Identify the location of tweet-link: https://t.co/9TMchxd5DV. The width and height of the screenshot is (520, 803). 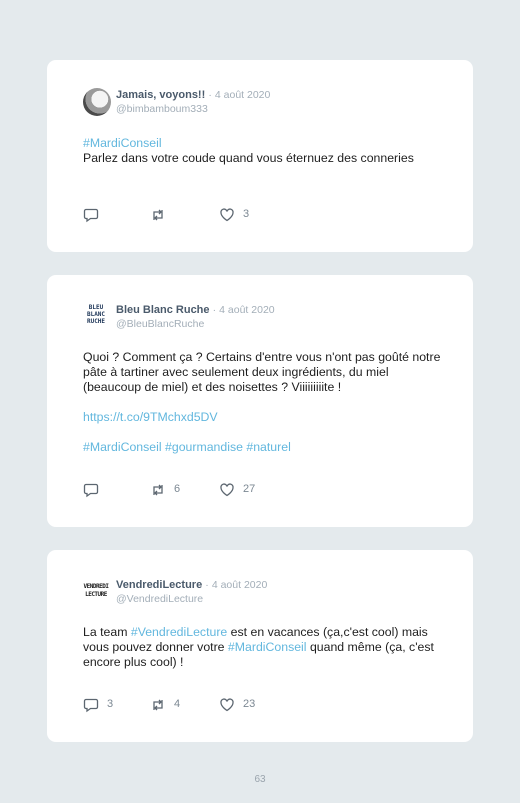
(150, 417).